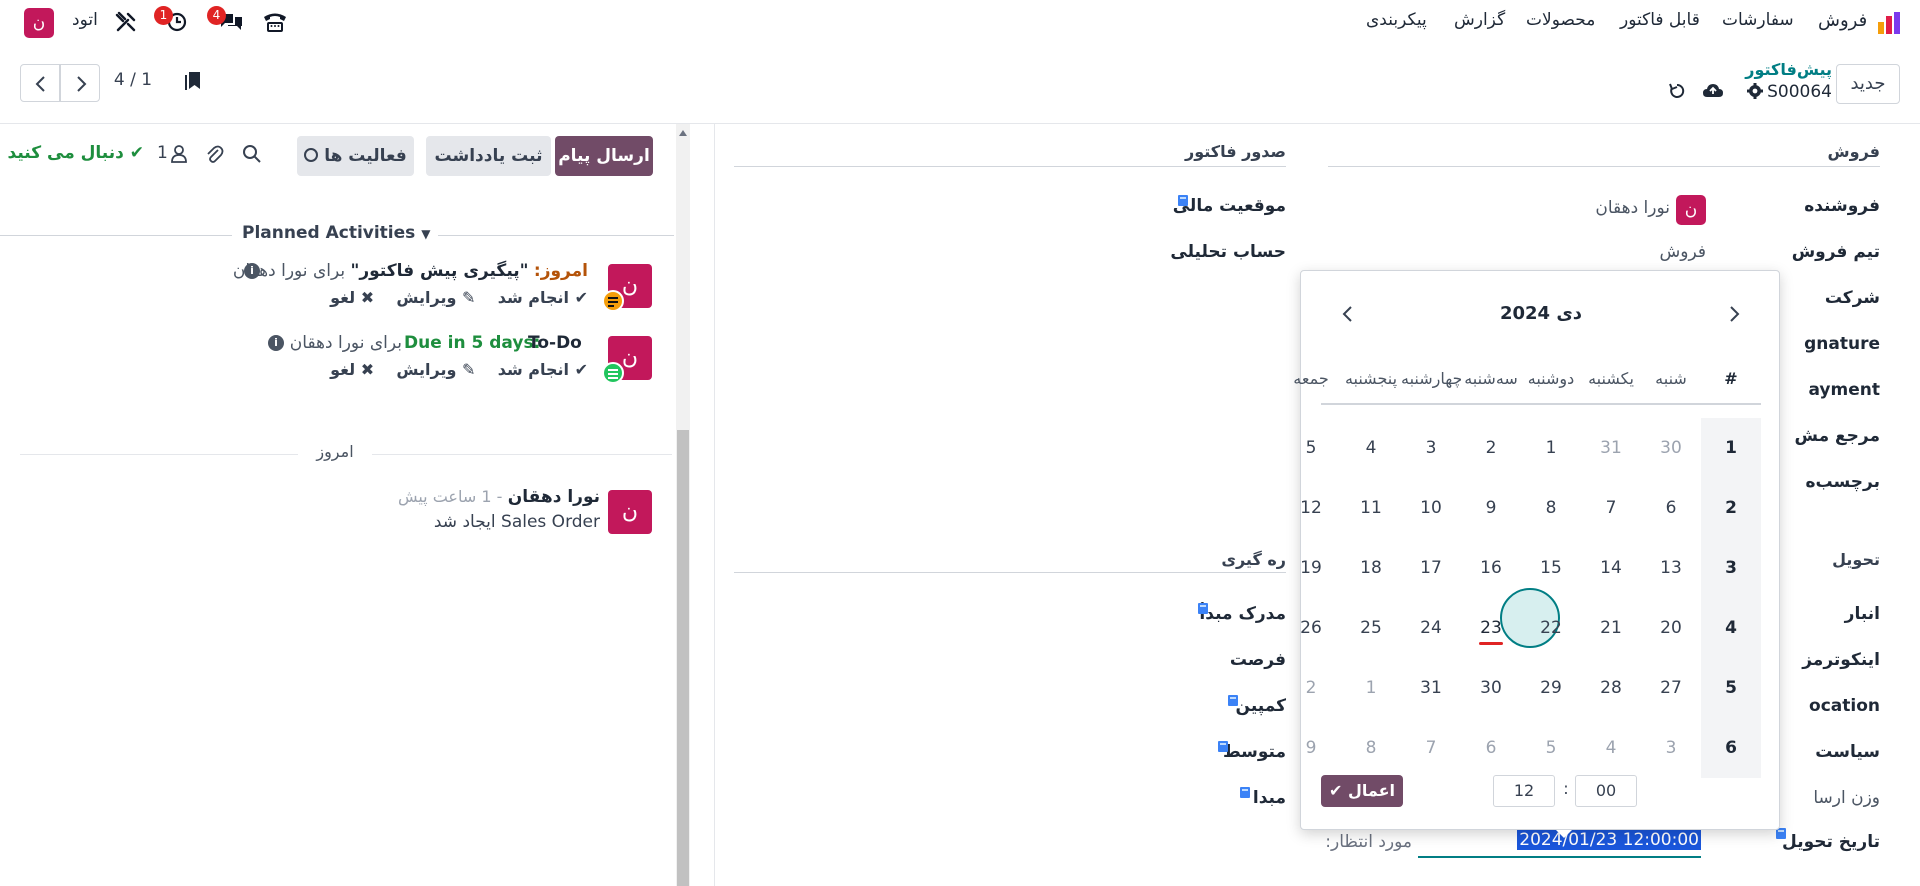  What do you see at coordinates (683, 133) in the screenshot?
I see `scroll-up-icon` at bounding box center [683, 133].